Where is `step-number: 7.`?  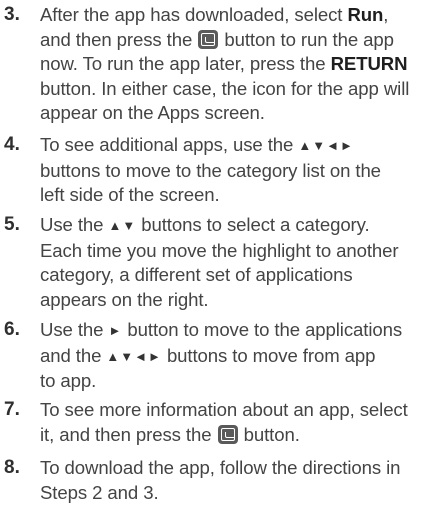 step-number: 7. is located at coordinates (12, 409).